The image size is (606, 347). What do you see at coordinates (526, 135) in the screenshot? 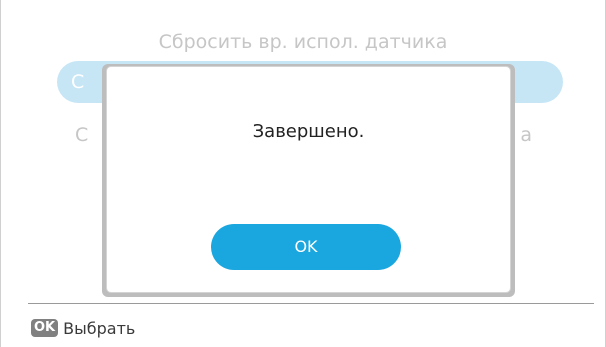
I see `menu-item-label-tail: а` at bounding box center [526, 135].